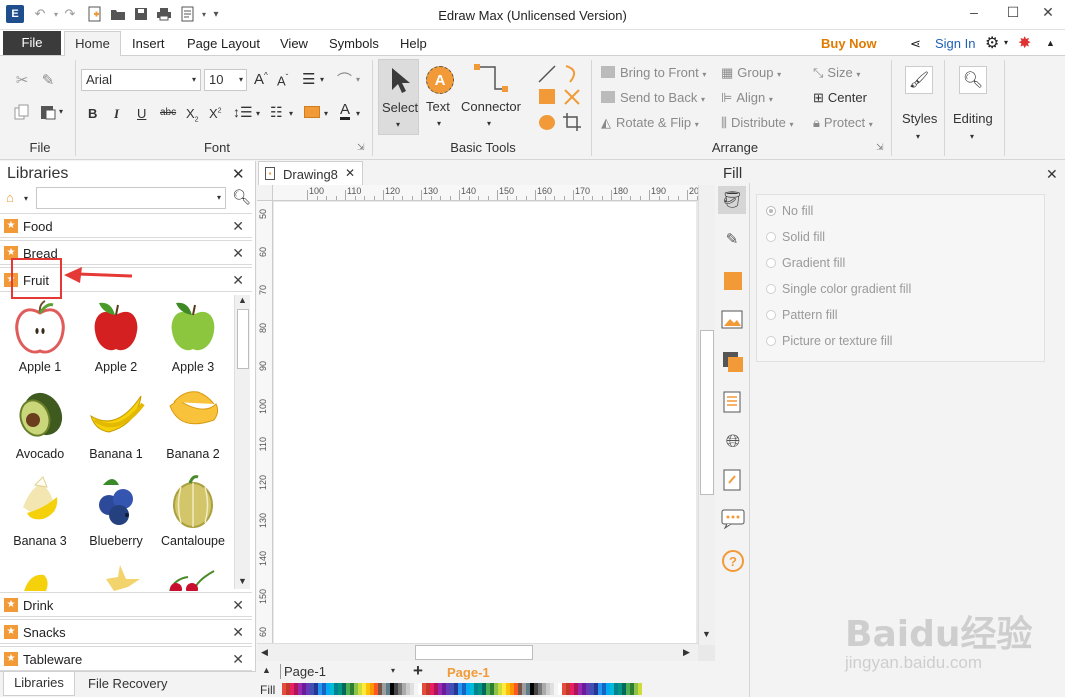 The width and height of the screenshot is (1065, 697). What do you see at coordinates (242, 300) in the screenshot?
I see `scroll-up-arrow-icon: ▲` at bounding box center [242, 300].